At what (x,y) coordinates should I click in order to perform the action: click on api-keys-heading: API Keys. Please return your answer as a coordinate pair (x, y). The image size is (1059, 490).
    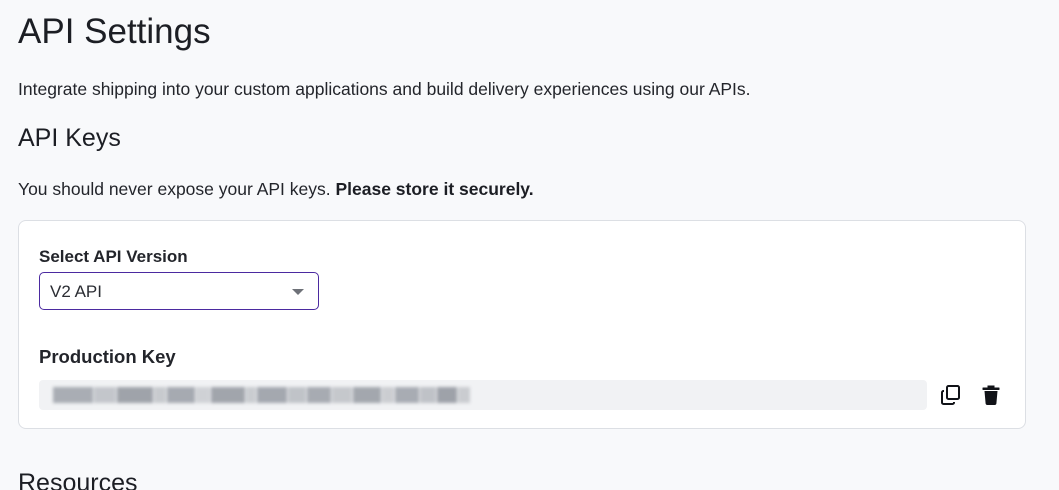
    Looking at the image, I should click on (69, 138).